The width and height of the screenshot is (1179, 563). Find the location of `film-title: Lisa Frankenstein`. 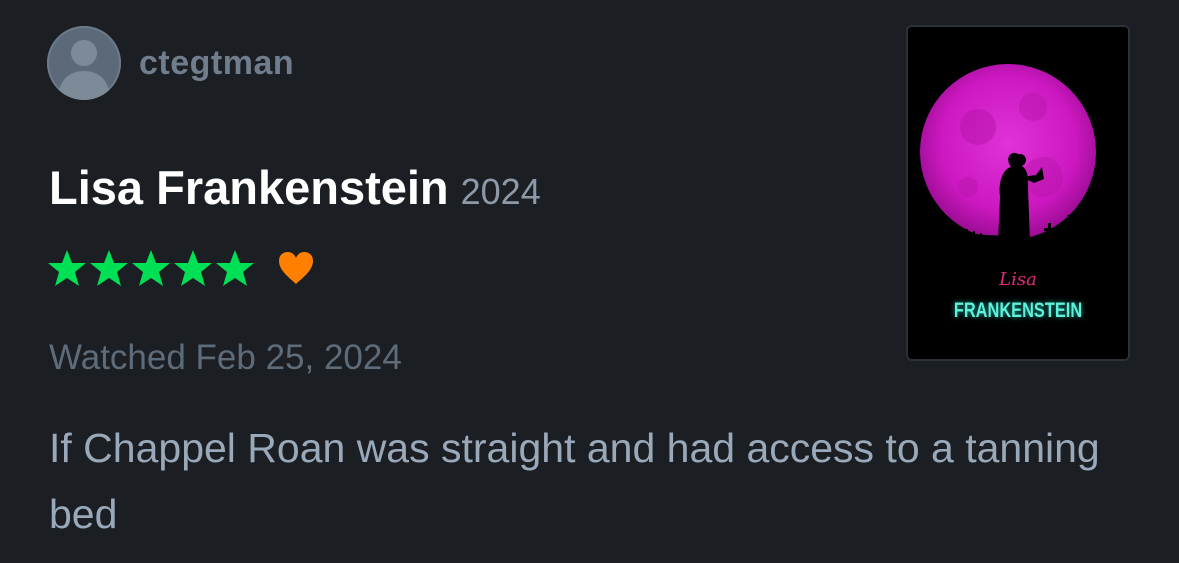

film-title: Lisa Frankenstein is located at coordinates (249, 187).